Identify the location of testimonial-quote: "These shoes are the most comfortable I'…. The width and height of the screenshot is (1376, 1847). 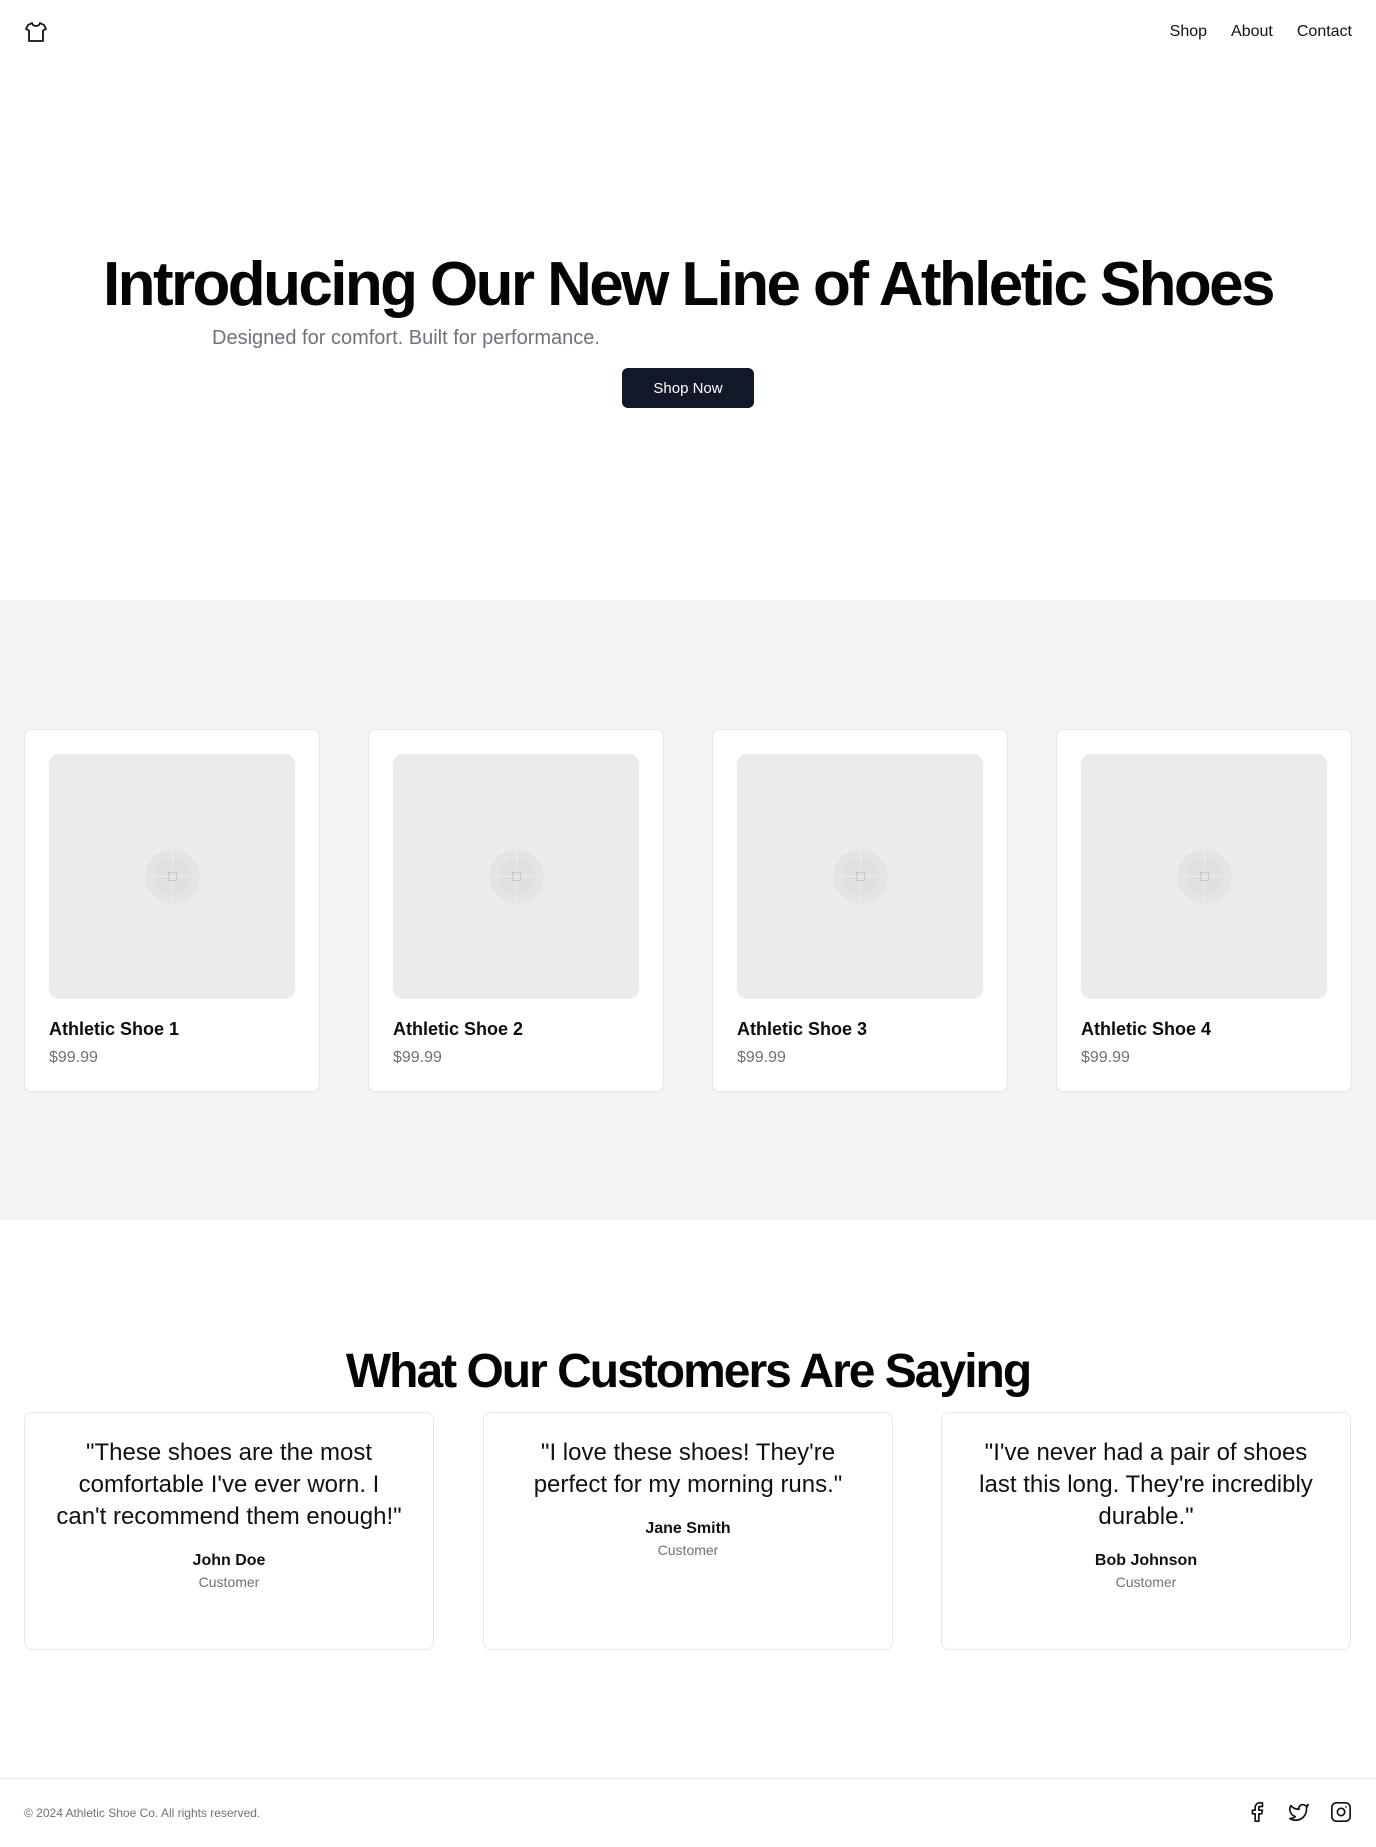
(229, 1484).